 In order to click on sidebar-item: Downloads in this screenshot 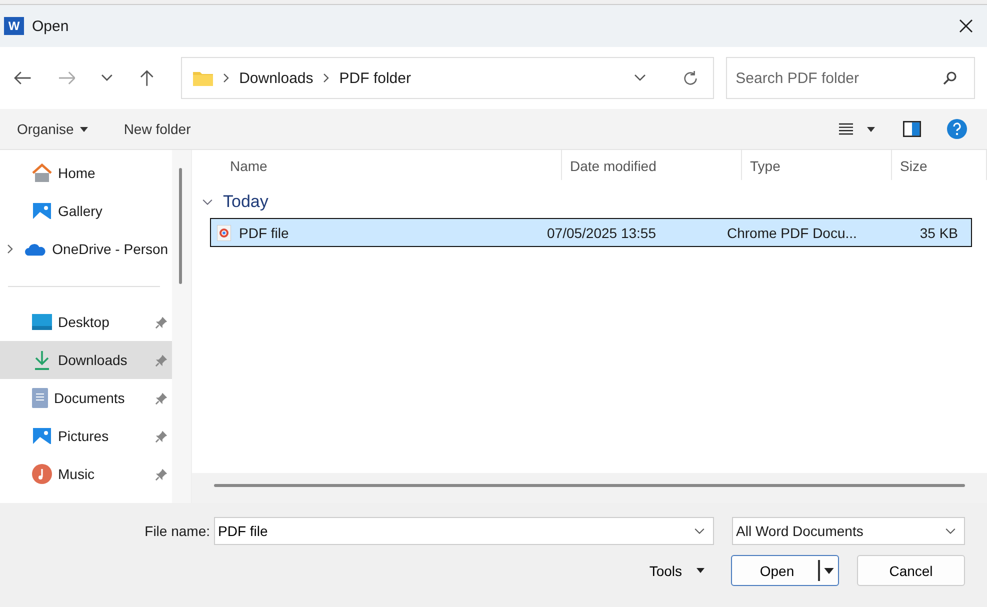, I will do `click(86, 360)`.